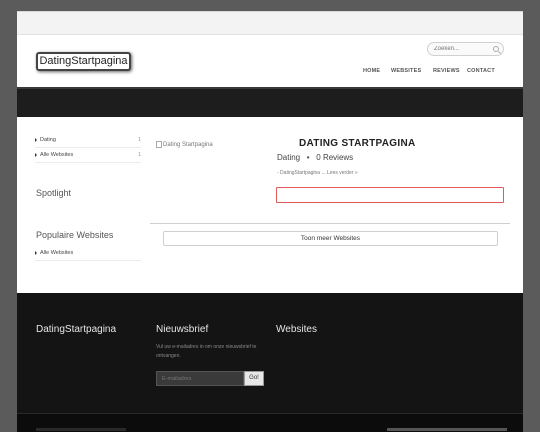  What do you see at coordinates (200, 378) in the screenshot?
I see `newsletter-email-input` at bounding box center [200, 378].